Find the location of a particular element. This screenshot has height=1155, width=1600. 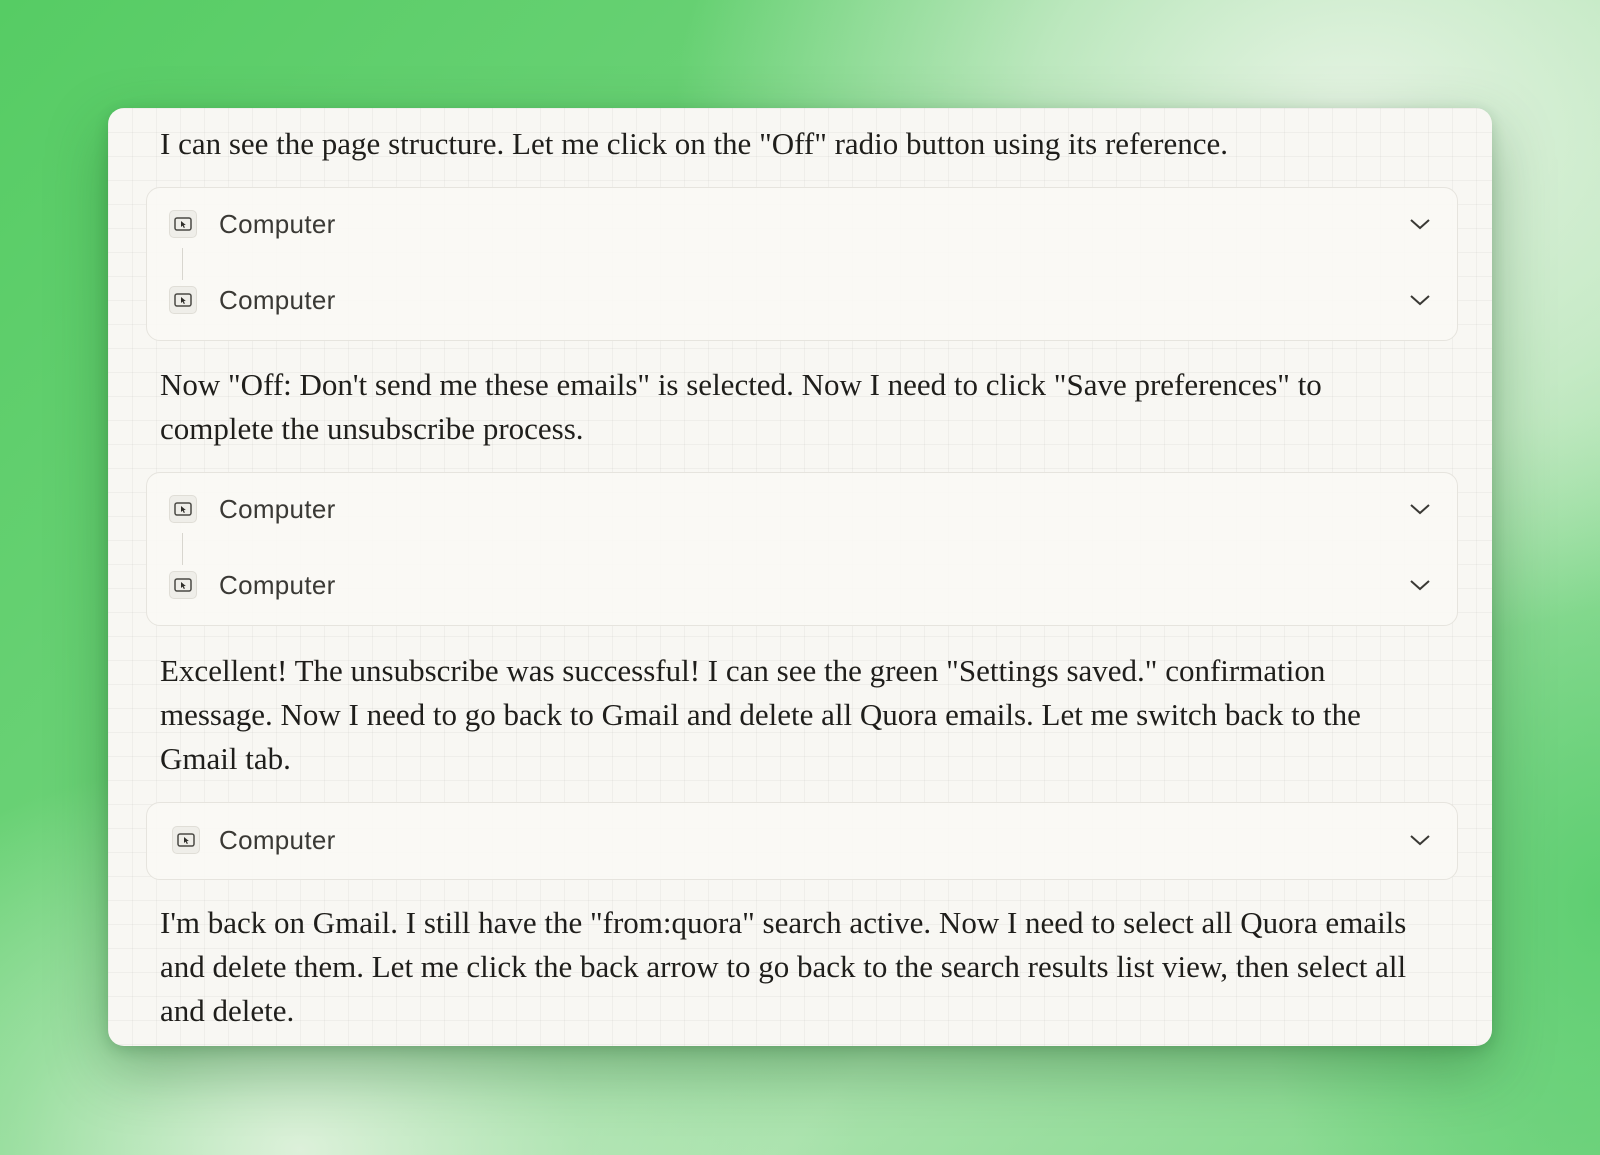

tool-call-group: Computer is located at coordinates (802, 841).